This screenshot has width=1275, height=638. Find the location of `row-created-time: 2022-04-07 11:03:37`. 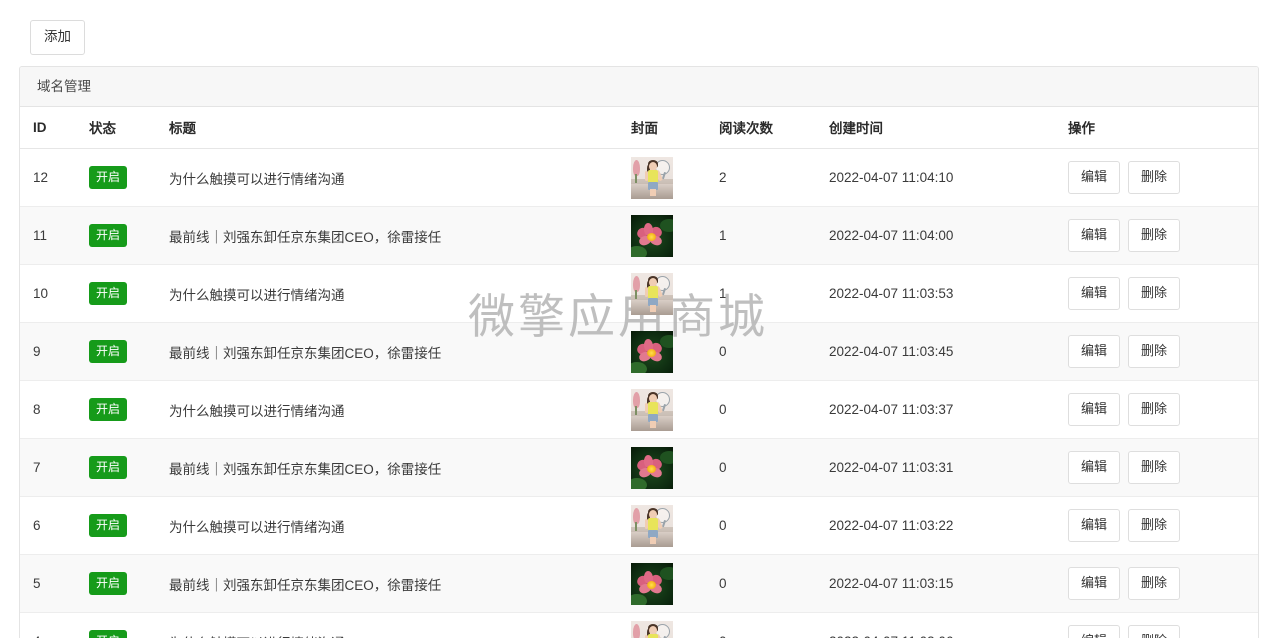

row-created-time: 2022-04-07 11:03:37 is located at coordinates (891, 409).